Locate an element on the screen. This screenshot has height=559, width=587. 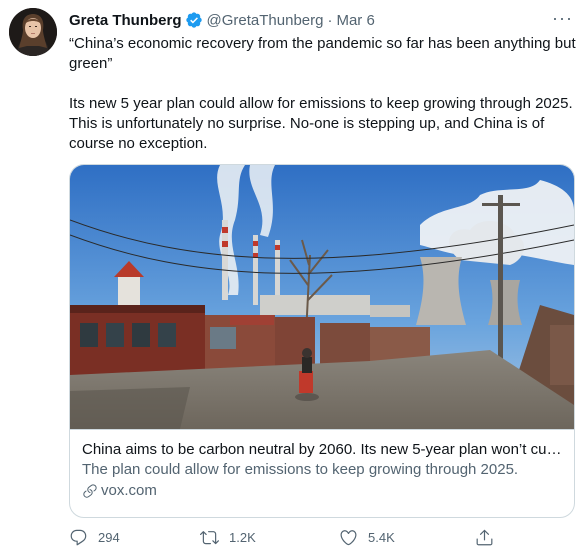
like-icon is located at coordinates (348, 538).